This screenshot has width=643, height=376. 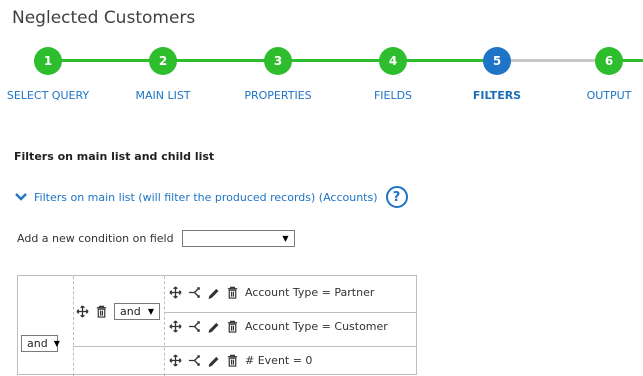 What do you see at coordinates (278, 95) in the screenshot?
I see `step-label: PROPERTIES` at bounding box center [278, 95].